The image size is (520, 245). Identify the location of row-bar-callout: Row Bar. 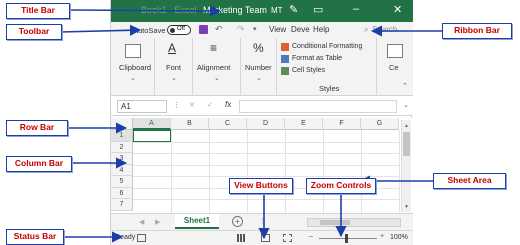
(37, 128).